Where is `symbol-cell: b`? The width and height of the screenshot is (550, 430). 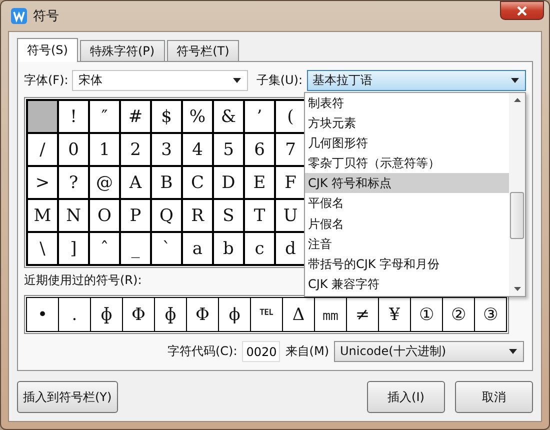
symbol-cell: b is located at coordinates (229, 249).